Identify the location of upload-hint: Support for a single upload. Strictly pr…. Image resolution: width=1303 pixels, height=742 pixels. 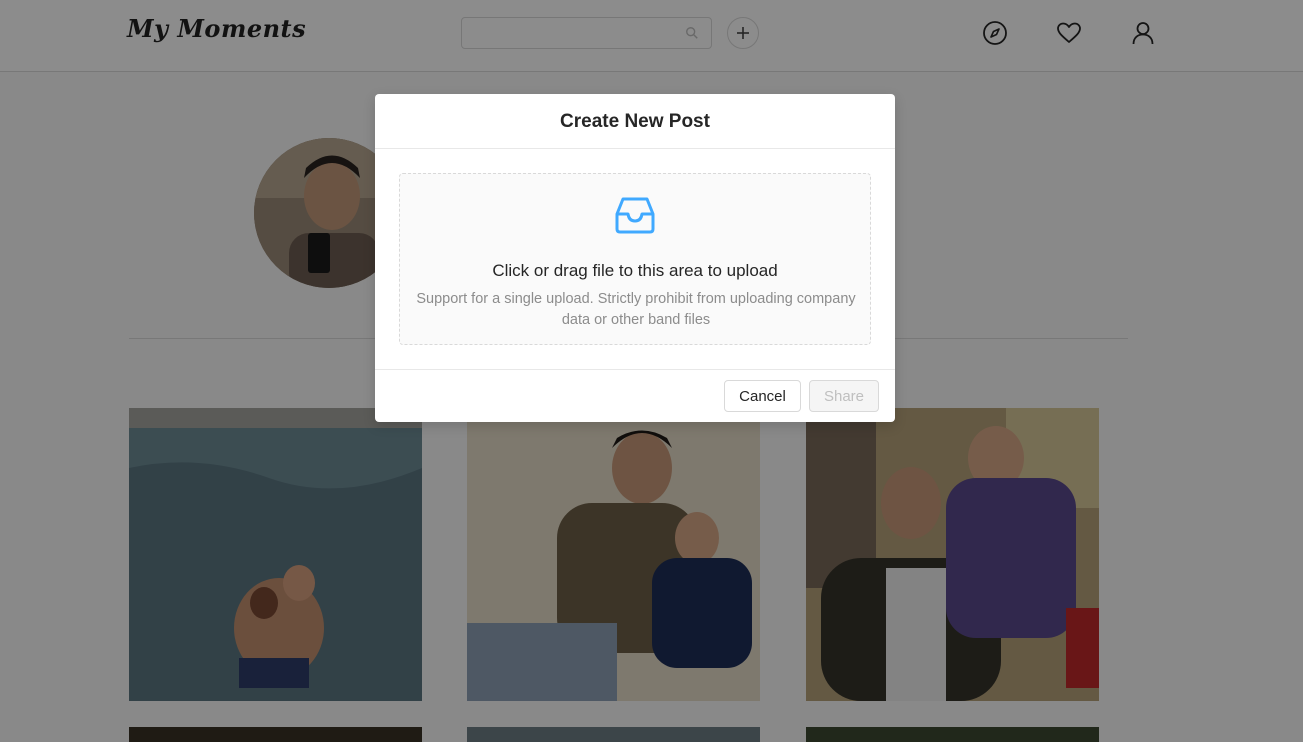
(636, 309).